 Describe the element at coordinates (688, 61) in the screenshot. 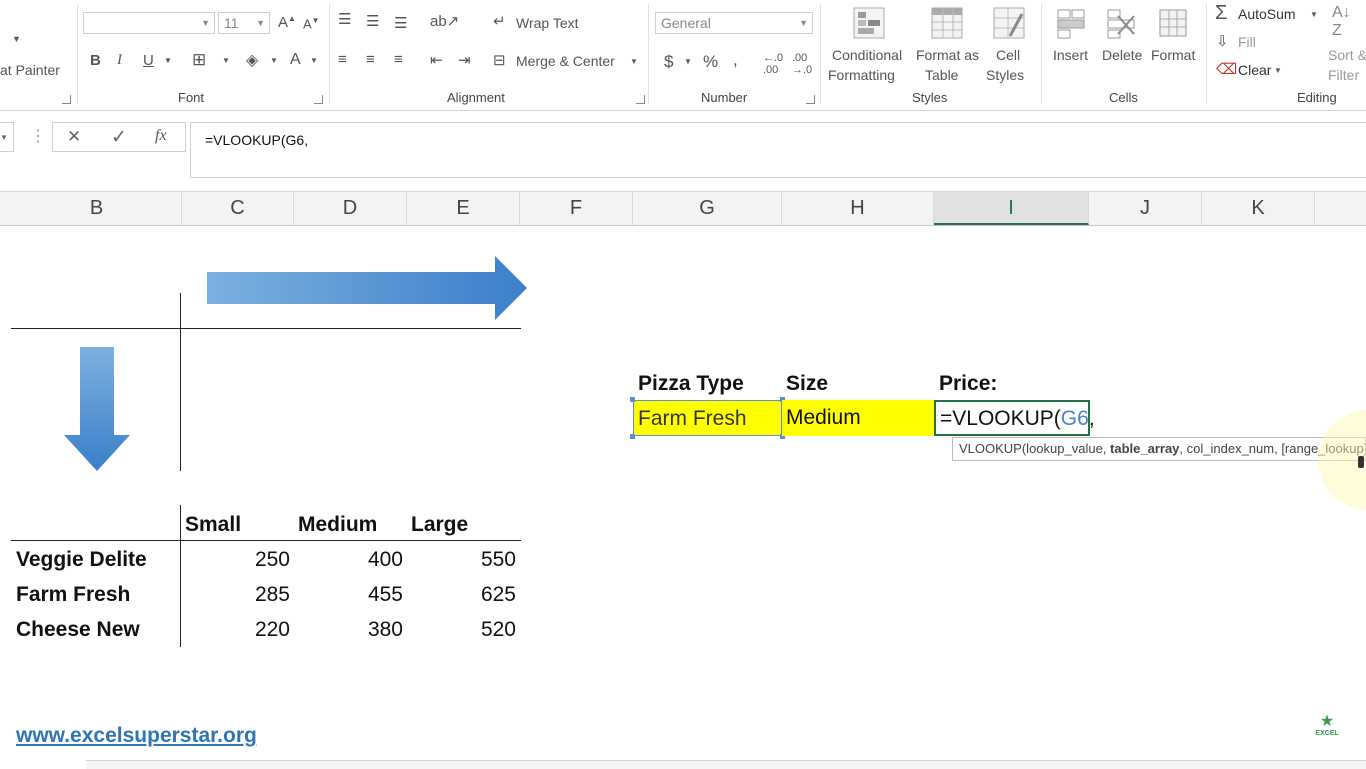

I see `currency-dropdown-icon: ▼` at that location.